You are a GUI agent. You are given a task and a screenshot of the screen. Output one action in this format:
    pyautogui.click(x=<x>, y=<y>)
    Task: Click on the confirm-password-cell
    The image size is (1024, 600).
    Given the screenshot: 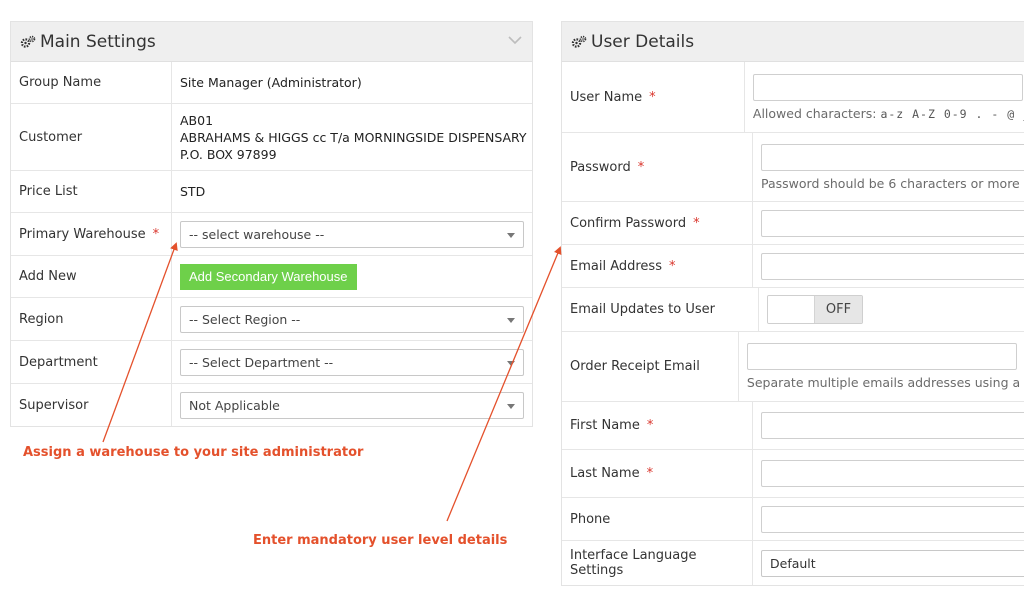 What is the action you would take?
    pyautogui.click(x=888, y=223)
    